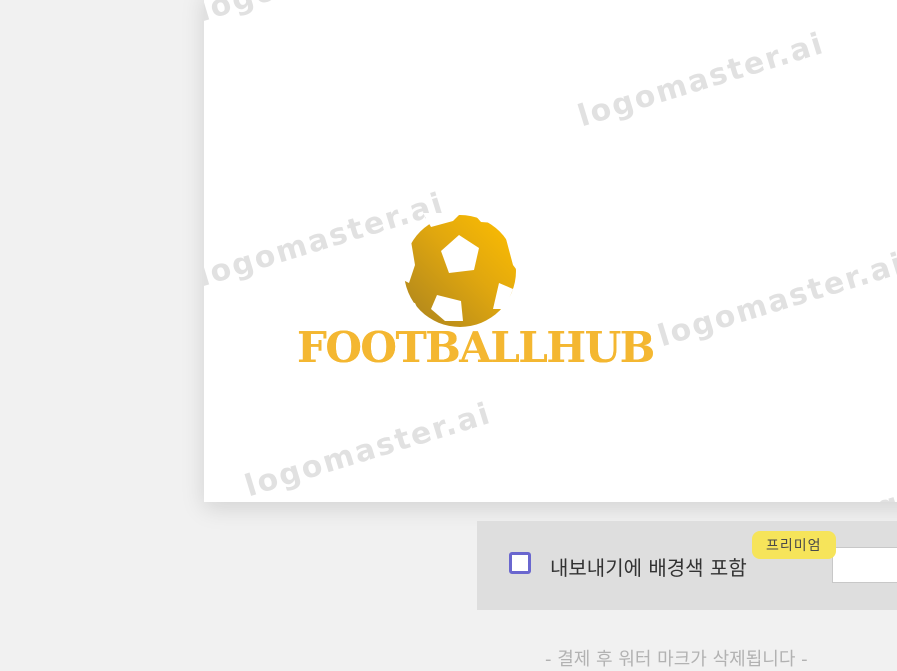  What do you see at coordinates (460, 271) in the screenshot?
I see `soccer-ball-icon` at bounding box center [460, 271].